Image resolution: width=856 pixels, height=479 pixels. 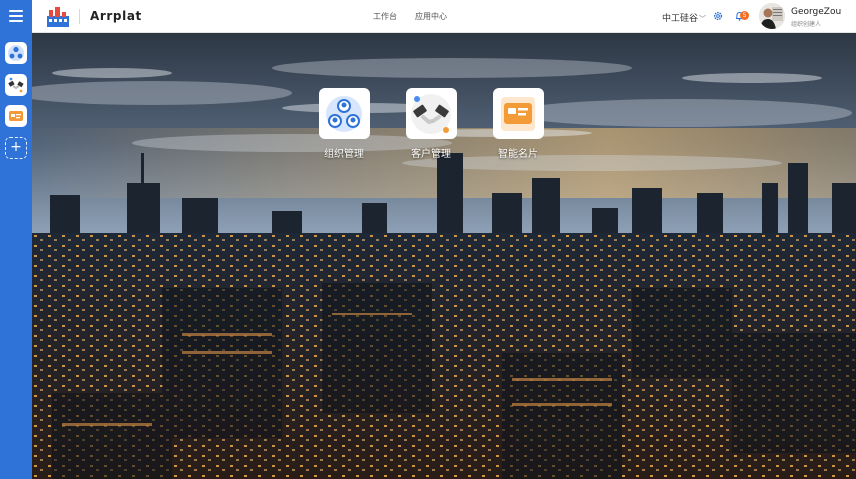 I want to click on app-tile-label: 智能名片, so click(x=518, y=154).